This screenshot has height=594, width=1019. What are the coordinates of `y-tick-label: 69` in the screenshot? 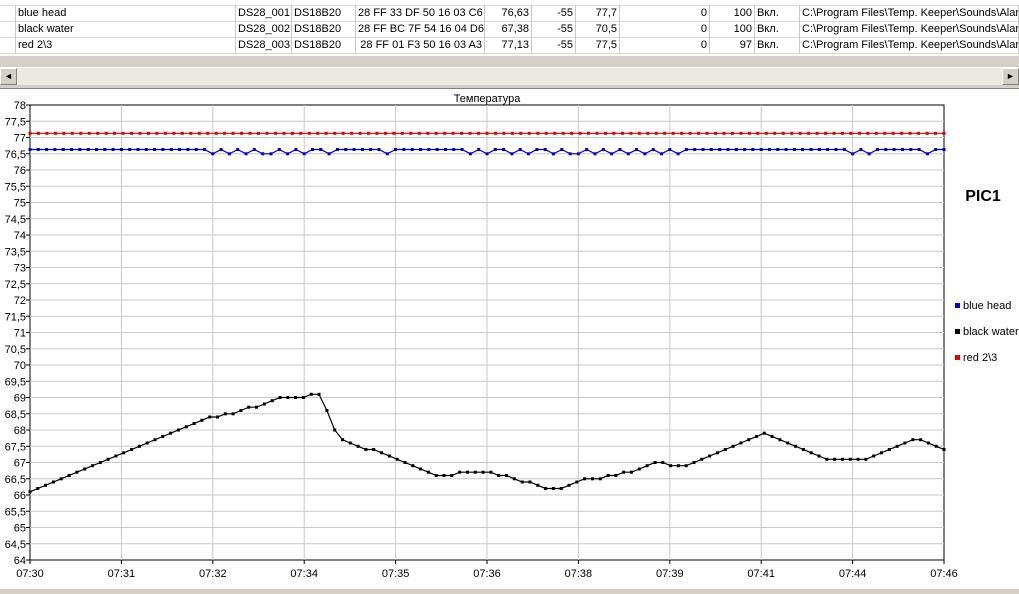 It's located at (20, 399).